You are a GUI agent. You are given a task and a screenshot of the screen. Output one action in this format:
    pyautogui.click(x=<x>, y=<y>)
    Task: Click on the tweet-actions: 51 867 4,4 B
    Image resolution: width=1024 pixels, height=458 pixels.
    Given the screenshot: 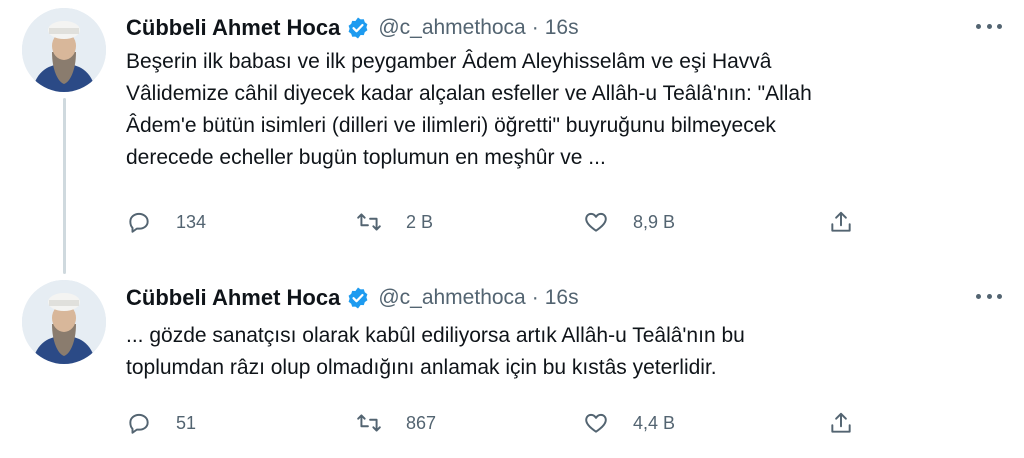 What is the action you would take?
    pyautogui.click(x=496, y=423)
    